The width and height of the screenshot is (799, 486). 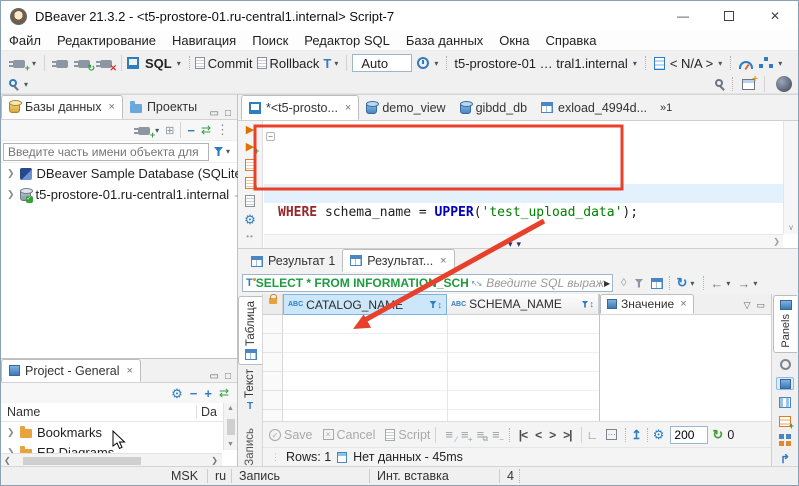 What do you see at coordinates (191, 130) in the screenshot?
I see `collapse-all-icon: −` at bounding box center [191, 130].